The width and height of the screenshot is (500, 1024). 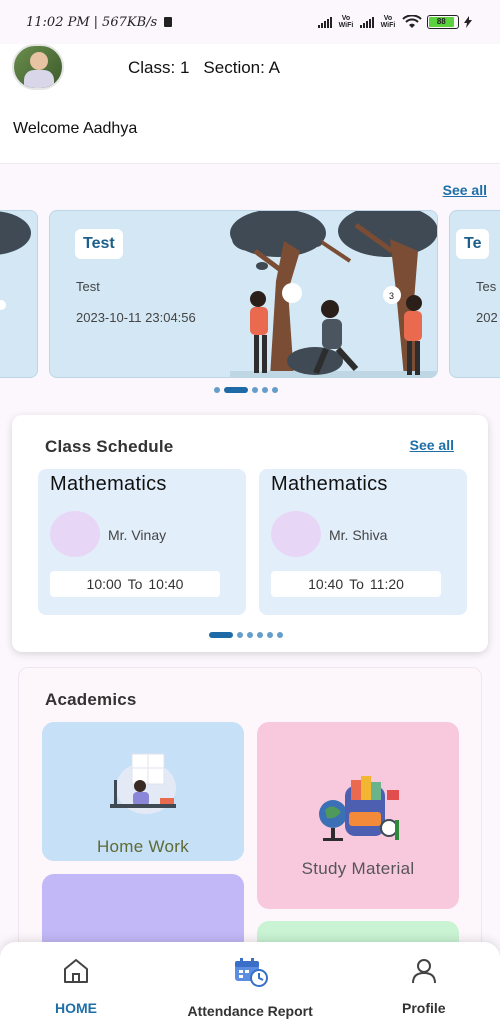 I want to click on time-start: 10:00, so click(x=104, y=584).